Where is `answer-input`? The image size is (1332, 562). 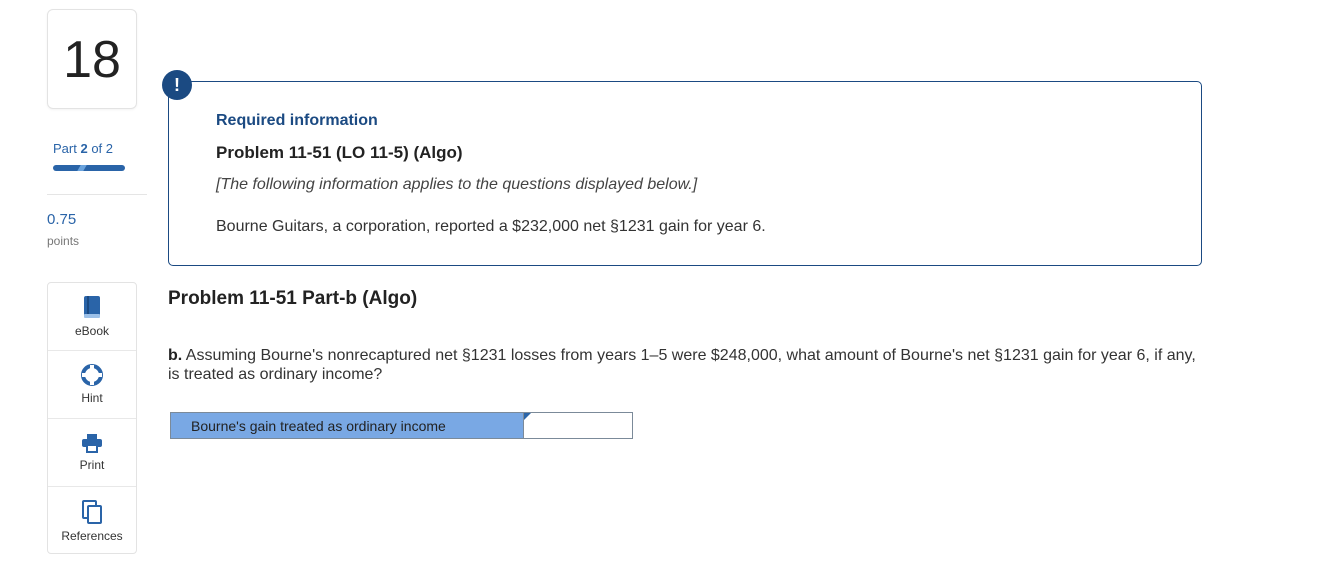
answer-input is located at coordinates (578, 425).